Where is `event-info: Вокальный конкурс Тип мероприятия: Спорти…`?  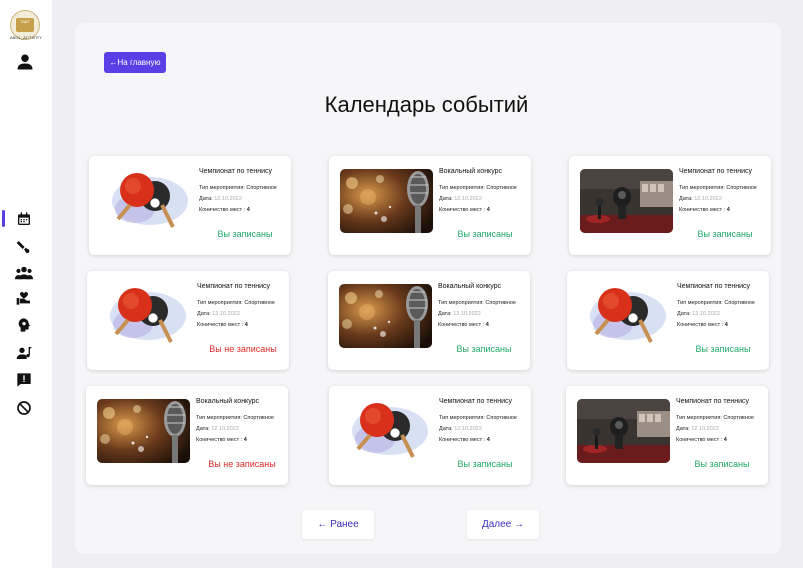
event-info: Вокальный конкурс Тип мероприятия: Спорти… is located at coordinates (485, 193).